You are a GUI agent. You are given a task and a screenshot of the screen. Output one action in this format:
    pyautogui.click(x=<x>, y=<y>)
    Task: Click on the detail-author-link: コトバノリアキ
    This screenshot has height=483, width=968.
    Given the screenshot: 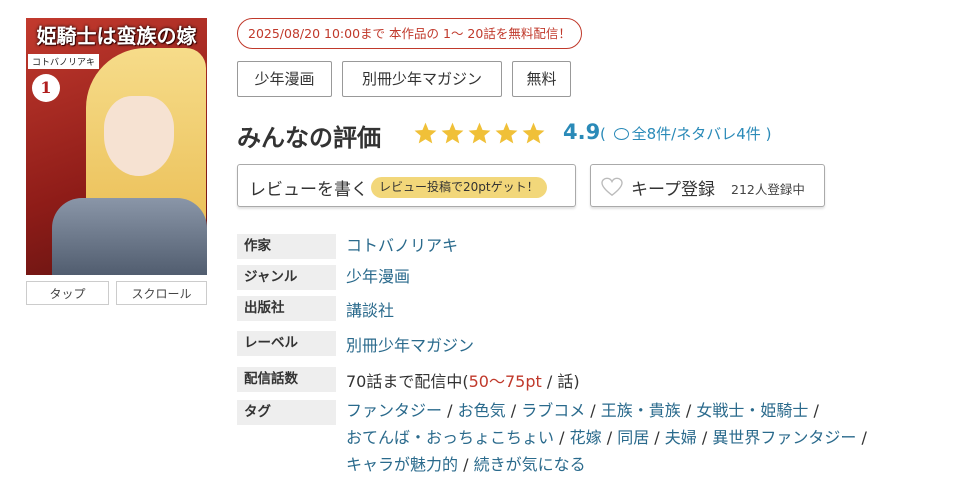 What is the action you would take?
    pyautogui.click(x=402, y=244)
    